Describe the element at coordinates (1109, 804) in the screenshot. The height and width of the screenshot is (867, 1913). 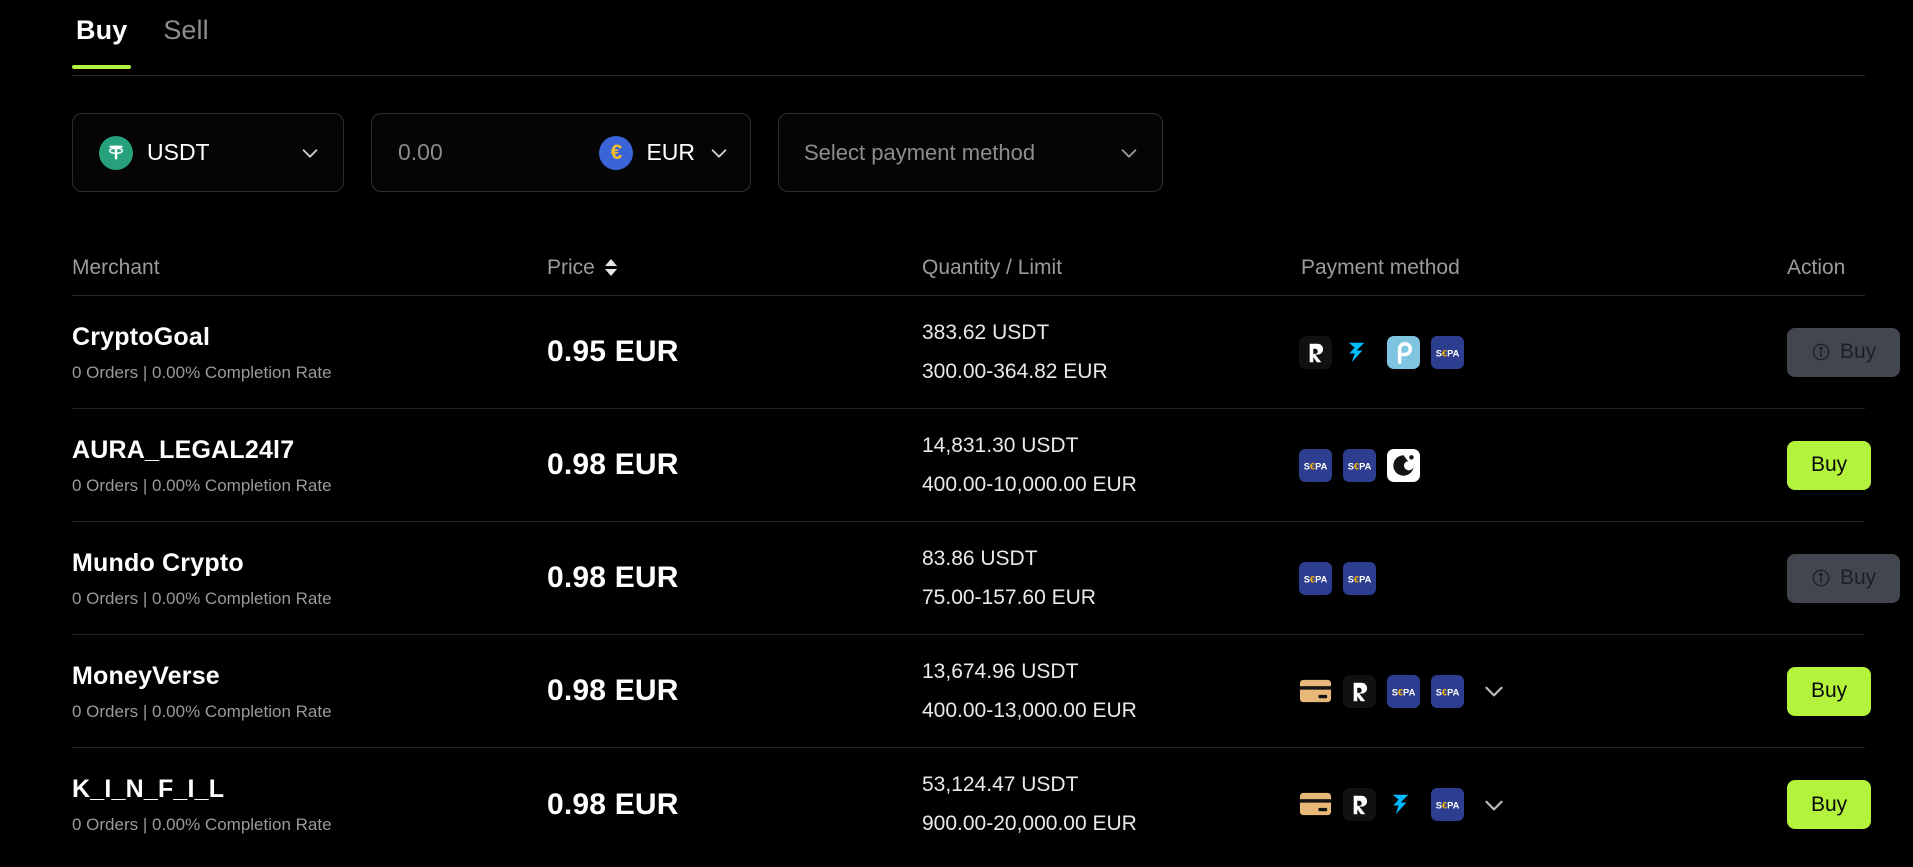
I see `quantity-limit-cell: 53,124.47 USDT 900.00-20,000.00 EUR` at that location.